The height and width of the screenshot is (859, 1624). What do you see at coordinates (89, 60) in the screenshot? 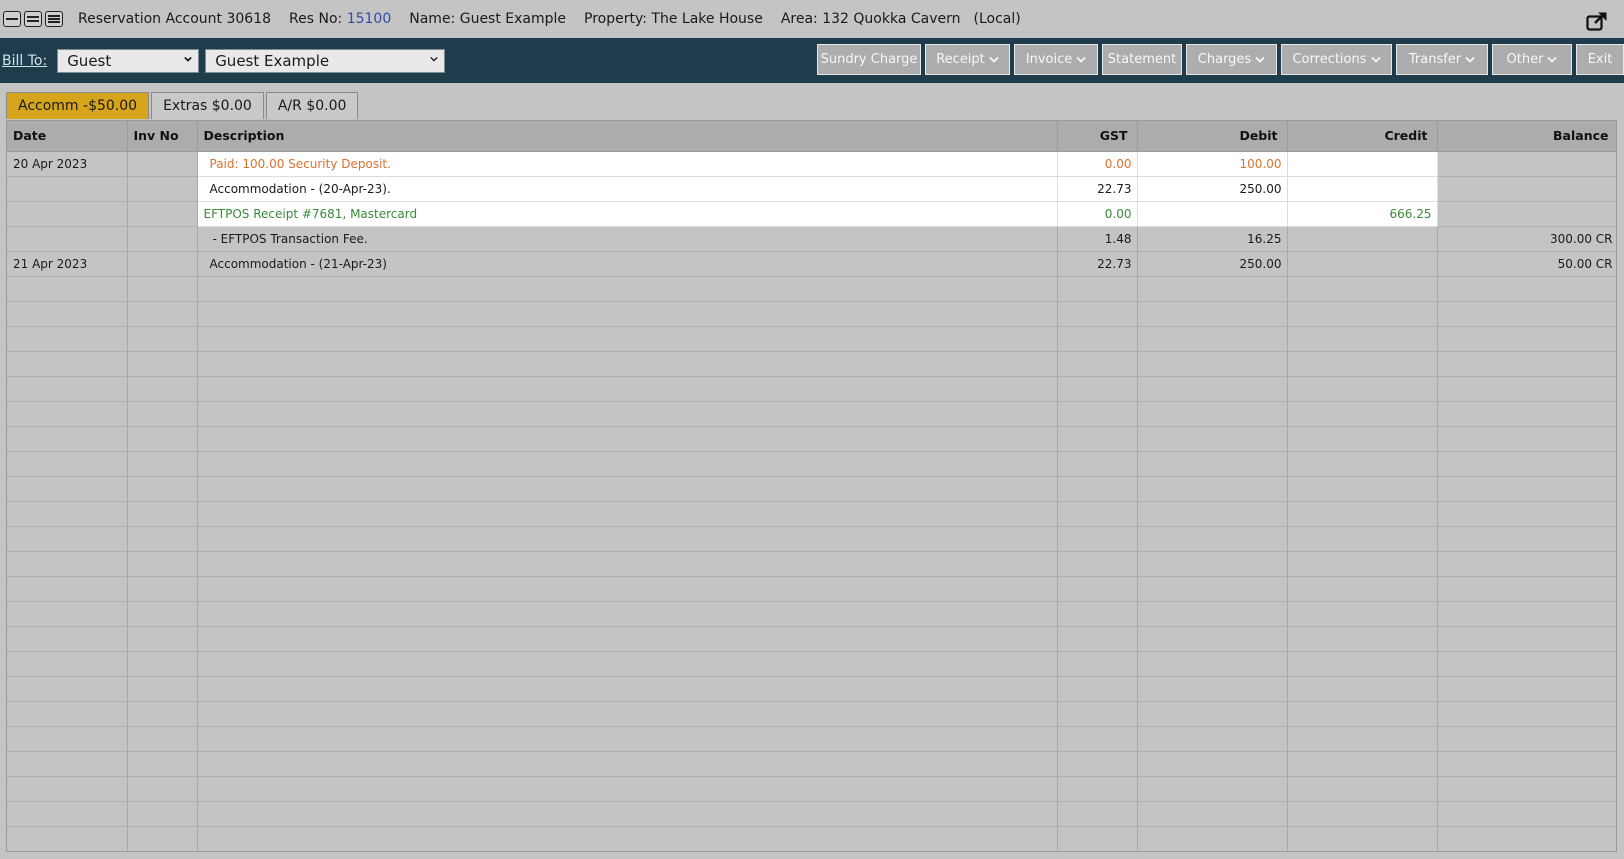
I see `bill-to-type-value: Guest` at bounding box center [89, 60].